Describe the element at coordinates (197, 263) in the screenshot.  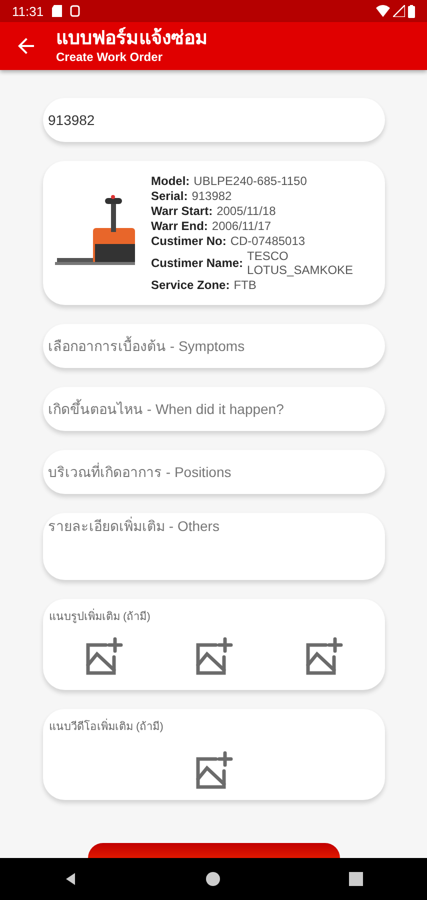
I see `field-label: Custimer Name:` at that location.